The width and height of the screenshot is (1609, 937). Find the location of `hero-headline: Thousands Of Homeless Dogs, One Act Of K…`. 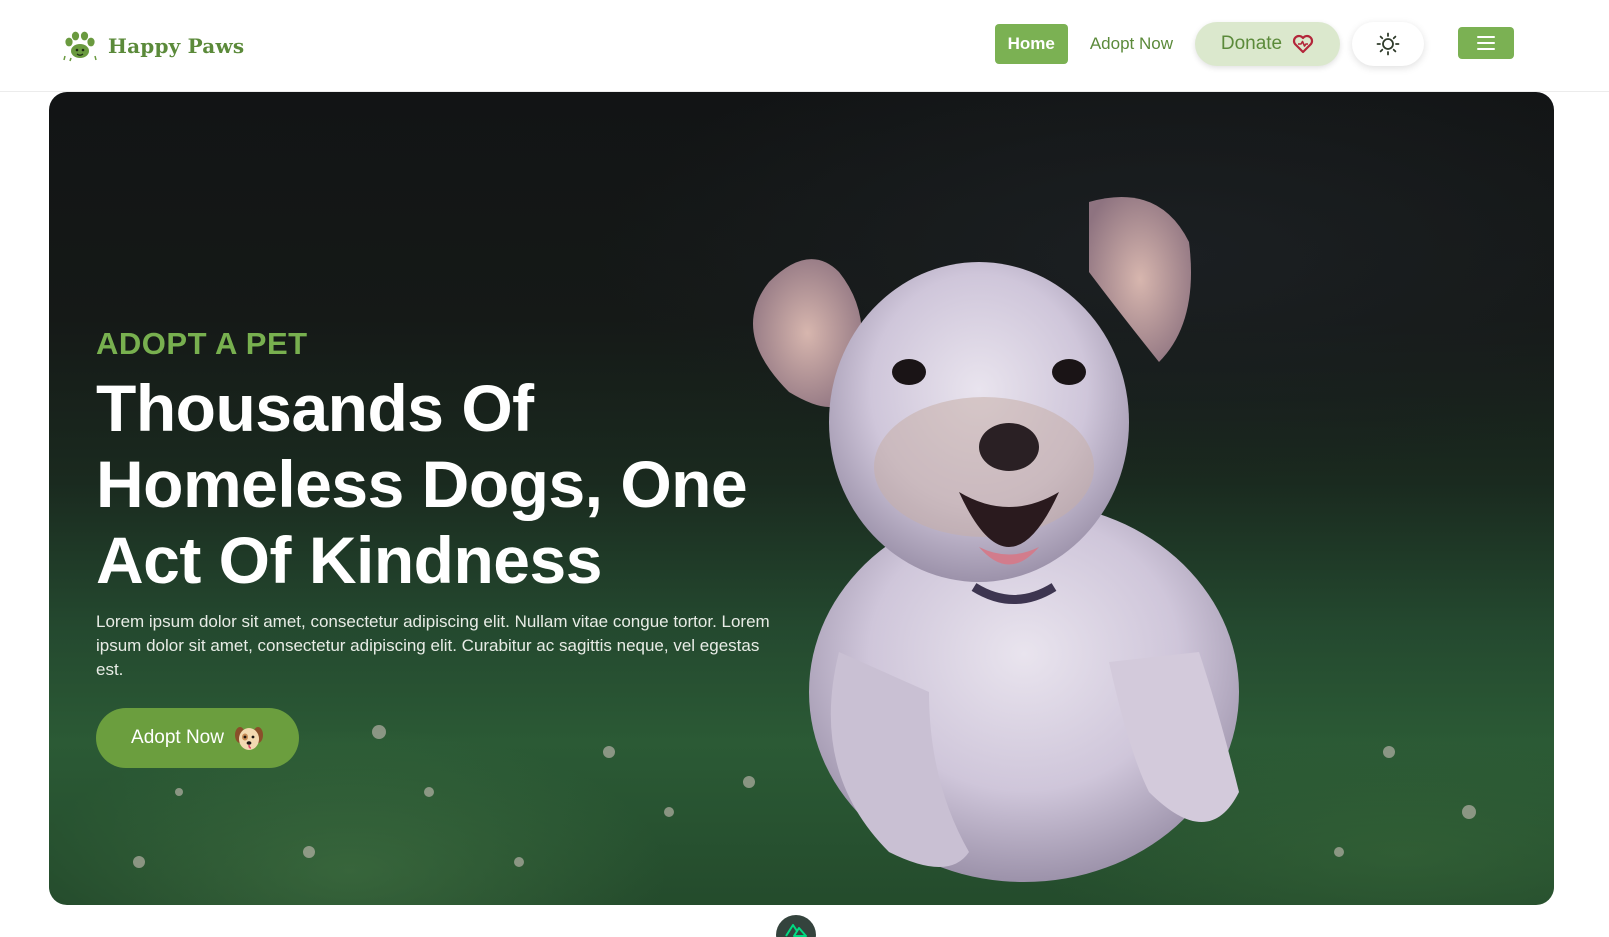

hero-headline: Thousands Of Homeless Dogs, One Act Of K… is located at coordinates (436, 484).